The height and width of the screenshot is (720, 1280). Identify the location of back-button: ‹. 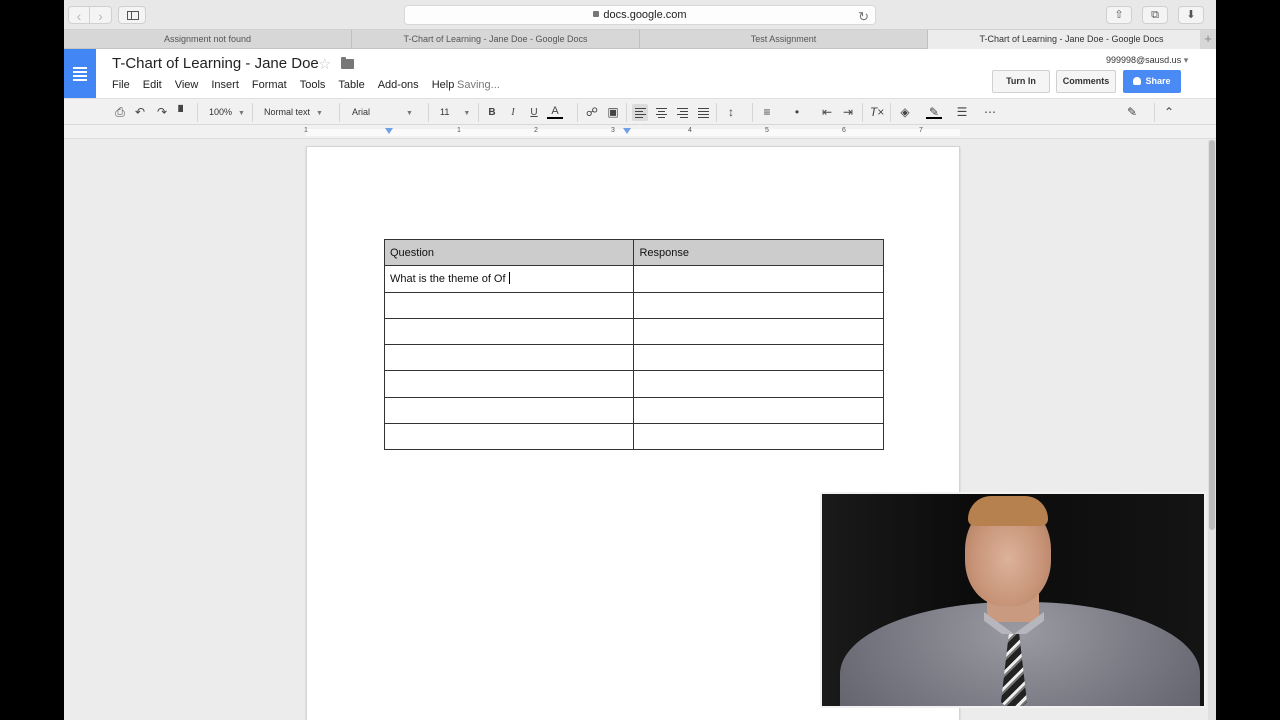
(79, 15).